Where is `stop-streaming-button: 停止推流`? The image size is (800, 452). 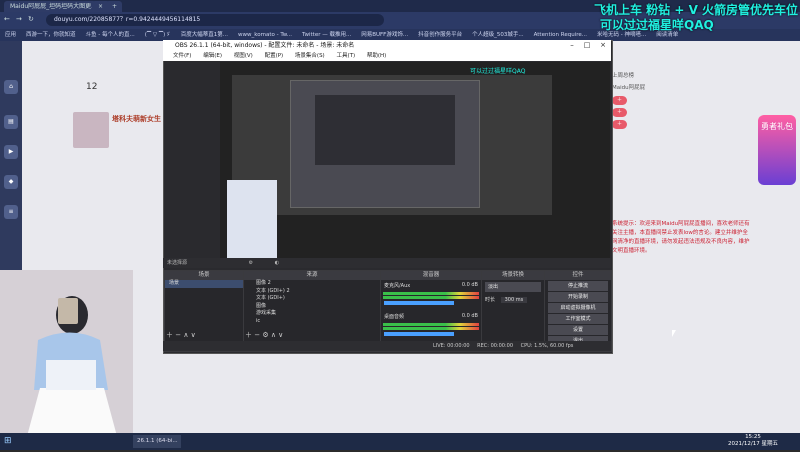 stop-streaming-button: 停止推流 is located at coordinates (578, 286).